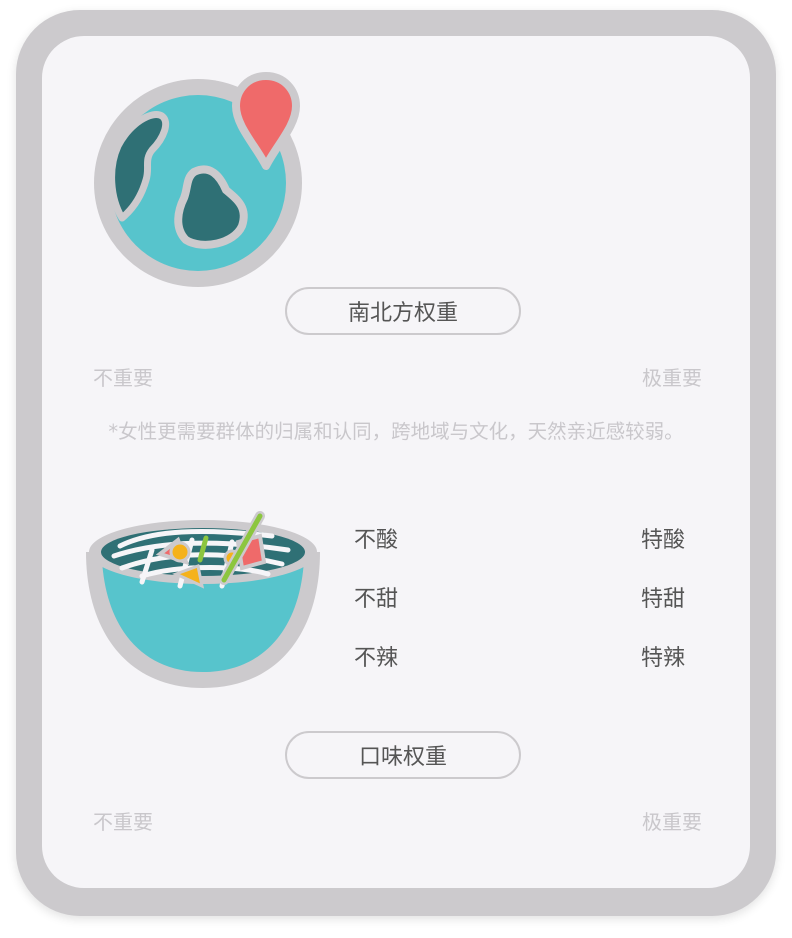 The image size is (792, 938). I want to click on globe-pin-icon, so click(198, 179).